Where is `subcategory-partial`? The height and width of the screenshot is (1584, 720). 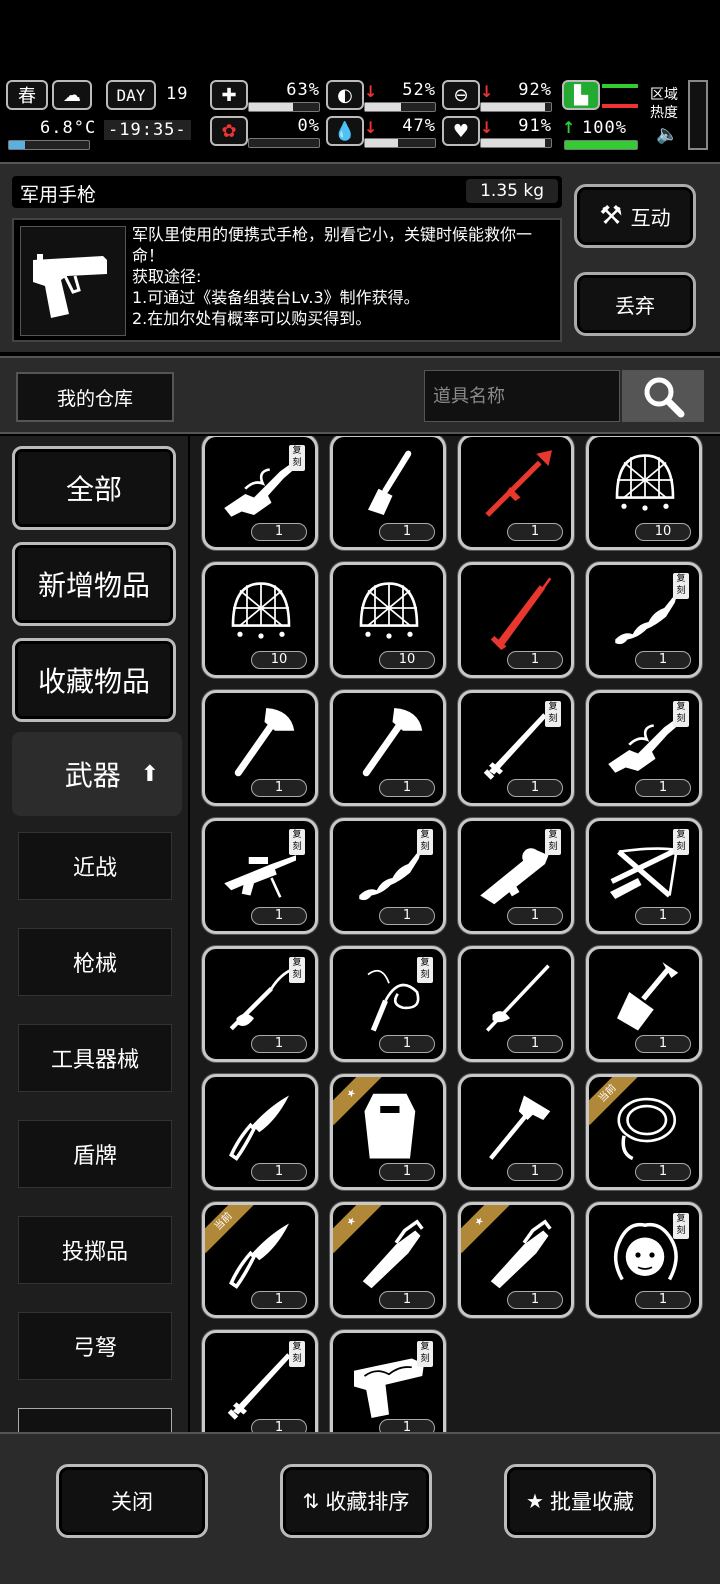
subcategory-partial is located at coordinates (95, 1420).